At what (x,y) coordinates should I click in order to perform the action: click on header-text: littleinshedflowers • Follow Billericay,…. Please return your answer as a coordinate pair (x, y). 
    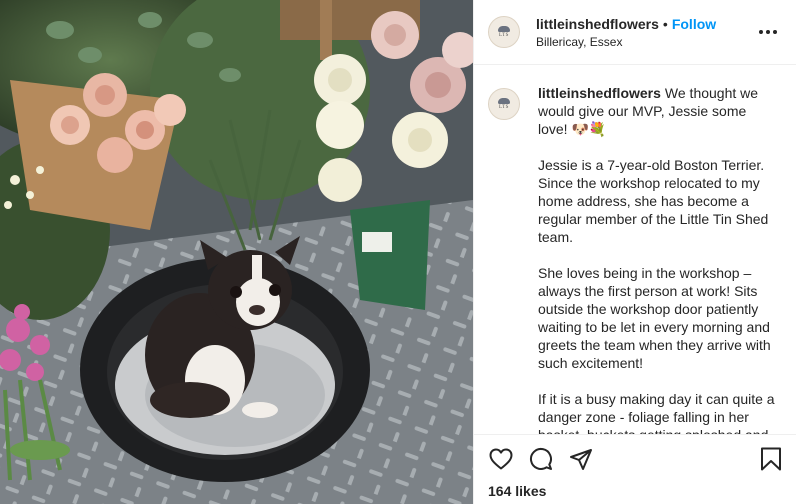
    Looking at the image, I should click on (646, 32).